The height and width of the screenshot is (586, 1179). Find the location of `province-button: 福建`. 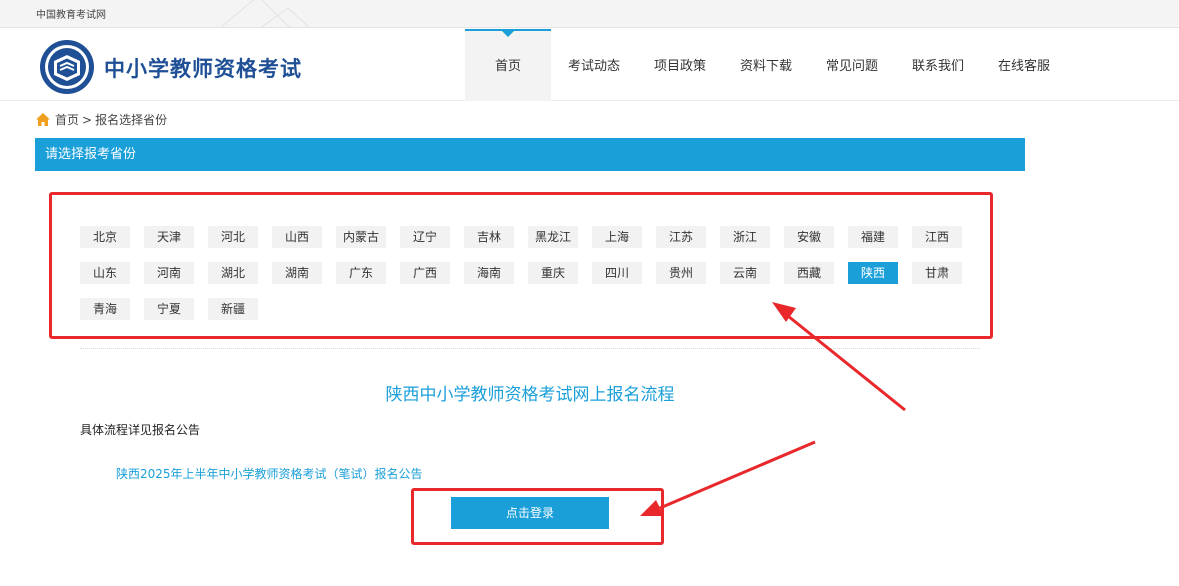

province-button: 福建 is located at coordinates (873, 237).